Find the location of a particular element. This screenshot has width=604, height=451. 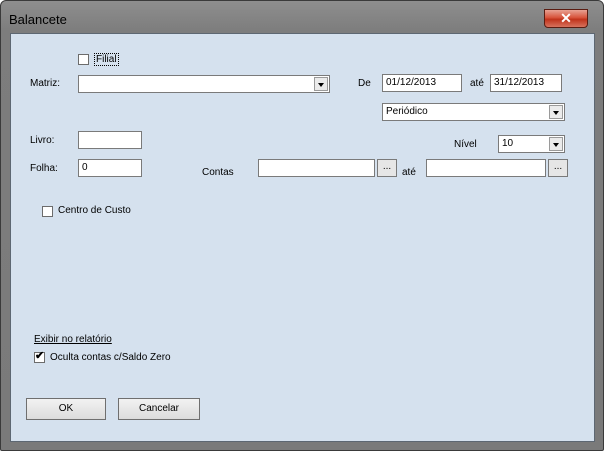

centro-custo-checkbox is located at coordinates (47, 211).